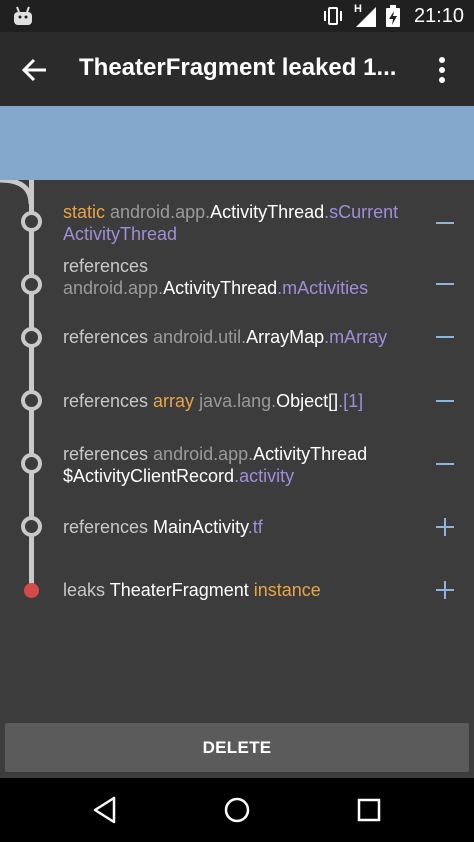 Image resolution: width=474 pixels, height=842 pixels. Describe the element at coordinates (255, 527) in the screenshot. I see `trace-segment: .tf` at that location.